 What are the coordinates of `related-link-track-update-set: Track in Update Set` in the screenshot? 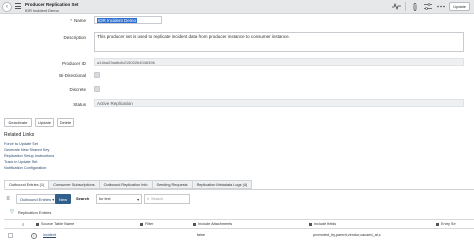 It's located at (20, 162).